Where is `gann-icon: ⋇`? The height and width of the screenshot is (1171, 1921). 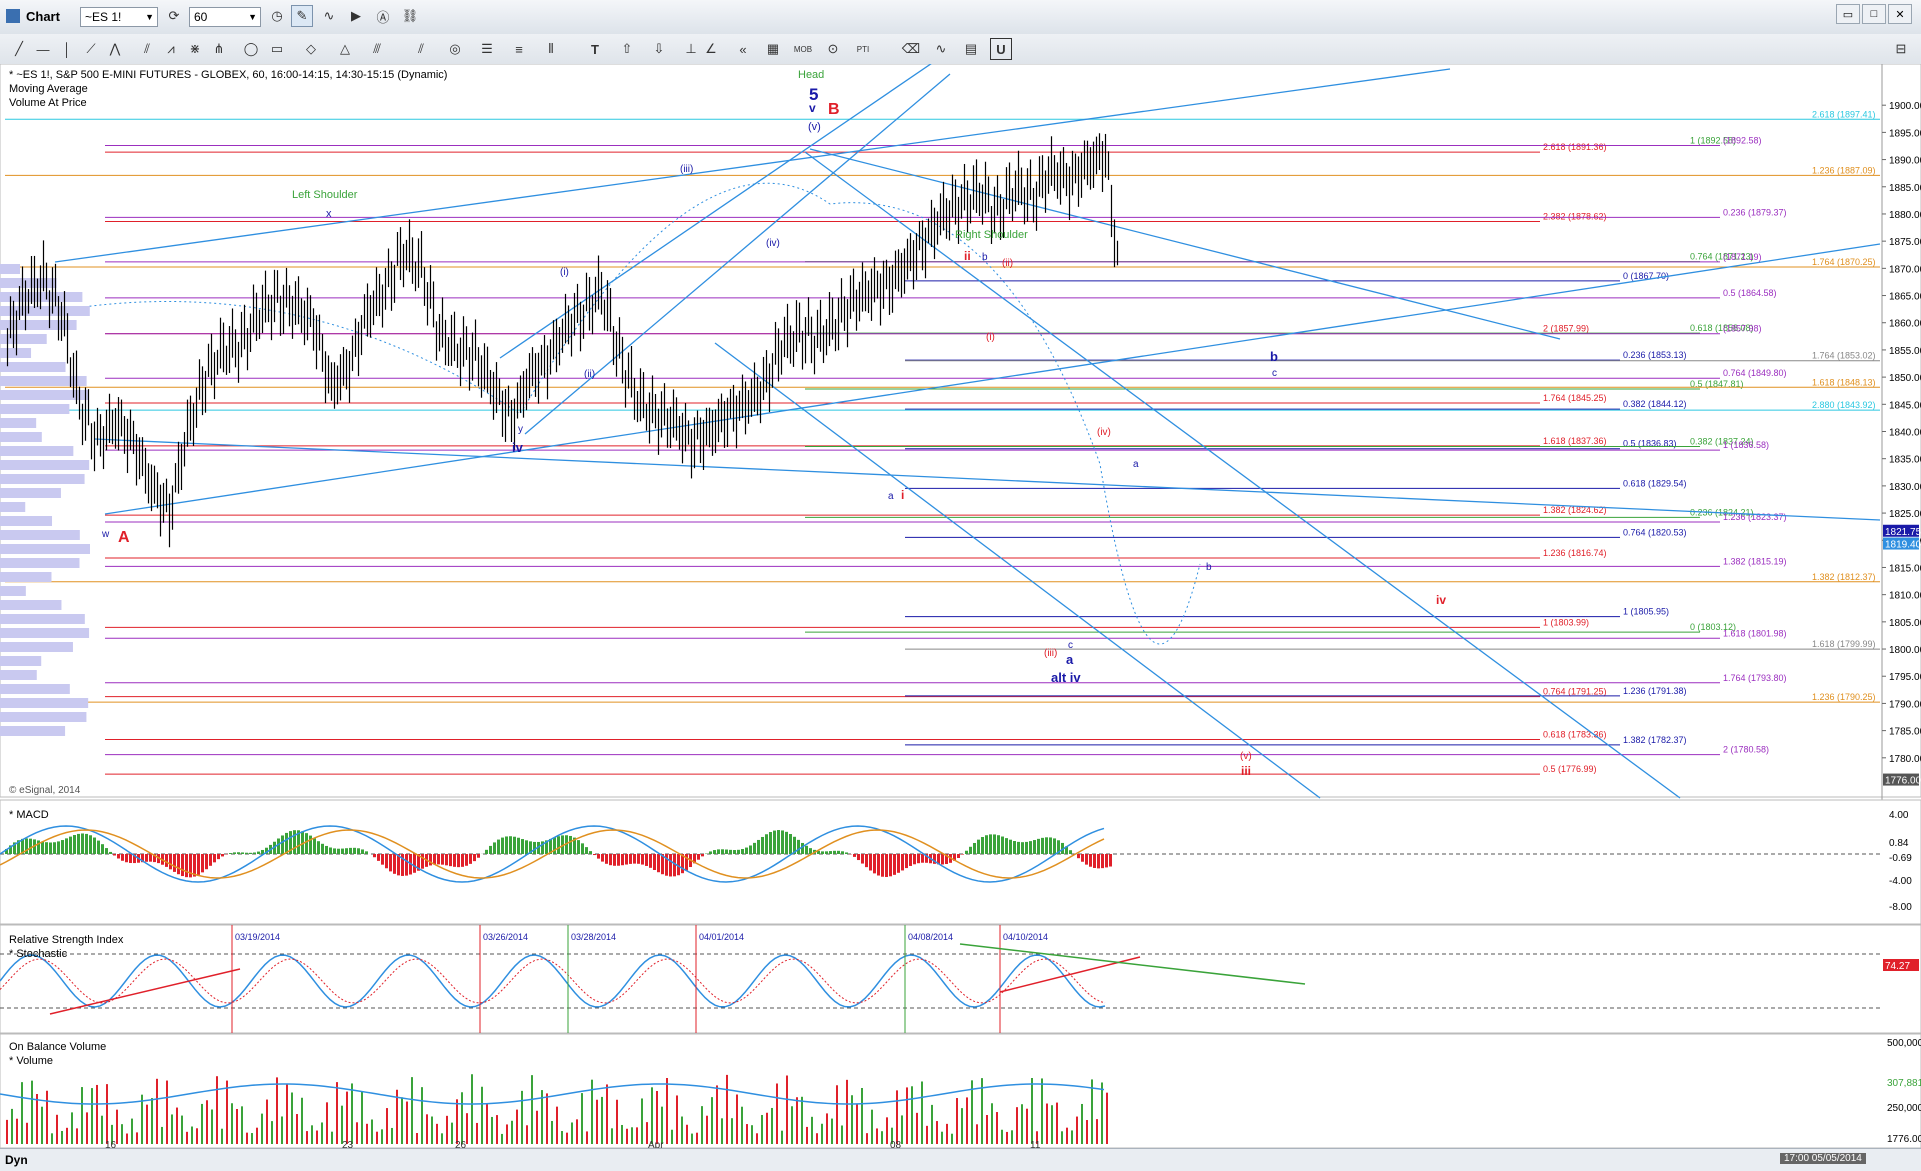 gann-icon: ⋇ is located at coordinates (195, 49).